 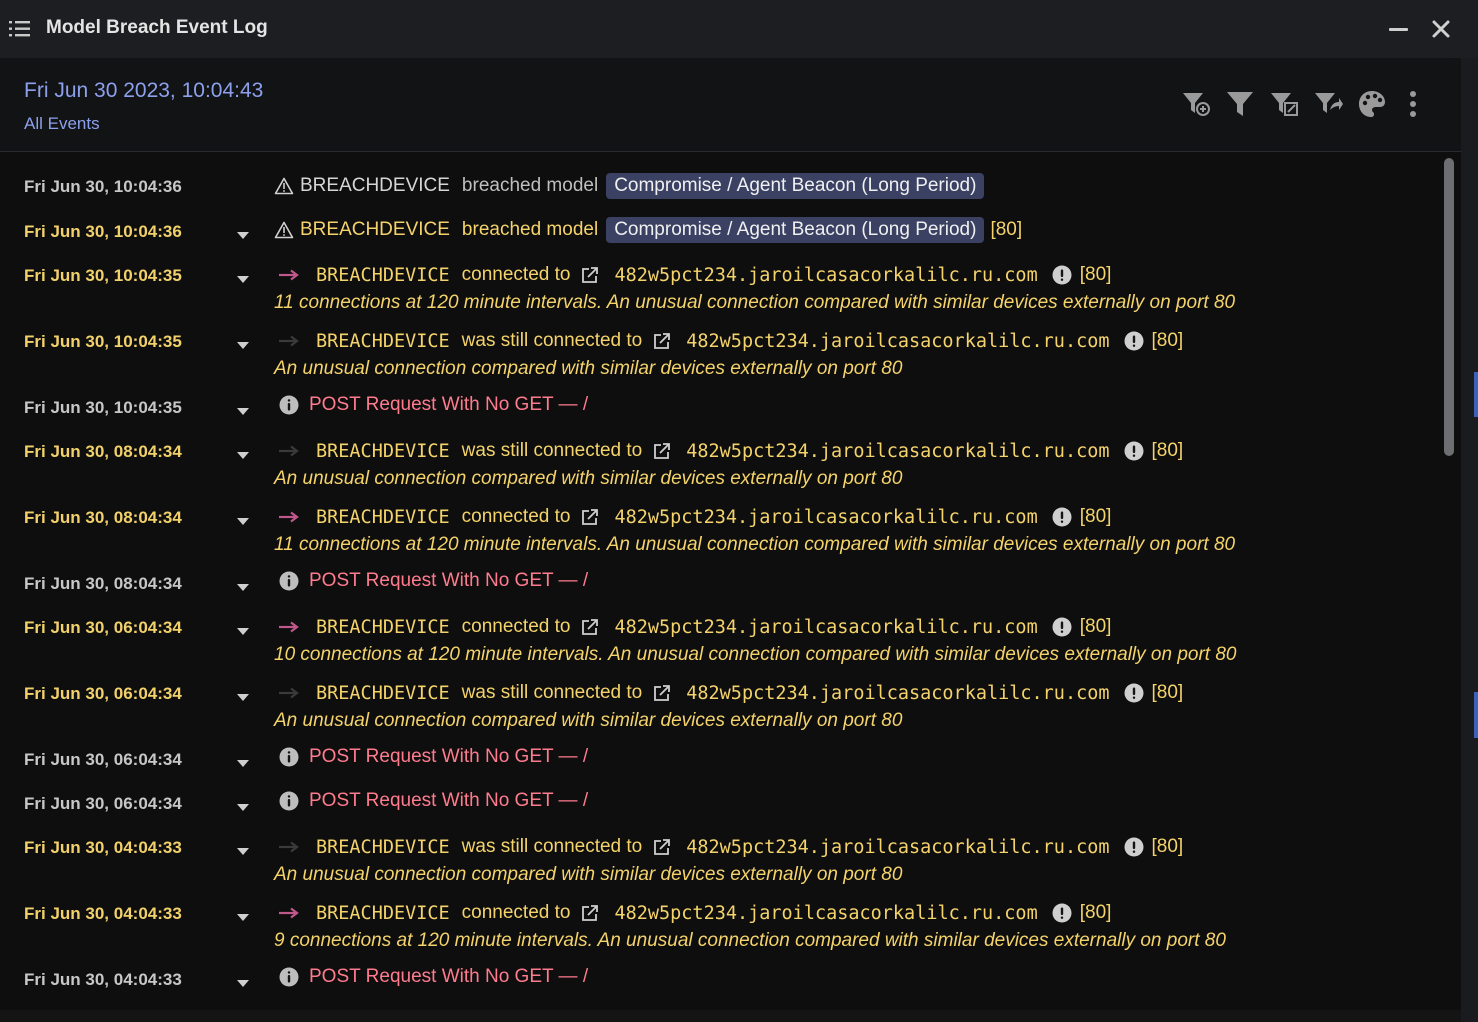 I want to click on minimize-icon, so click(x=1399, y=29).